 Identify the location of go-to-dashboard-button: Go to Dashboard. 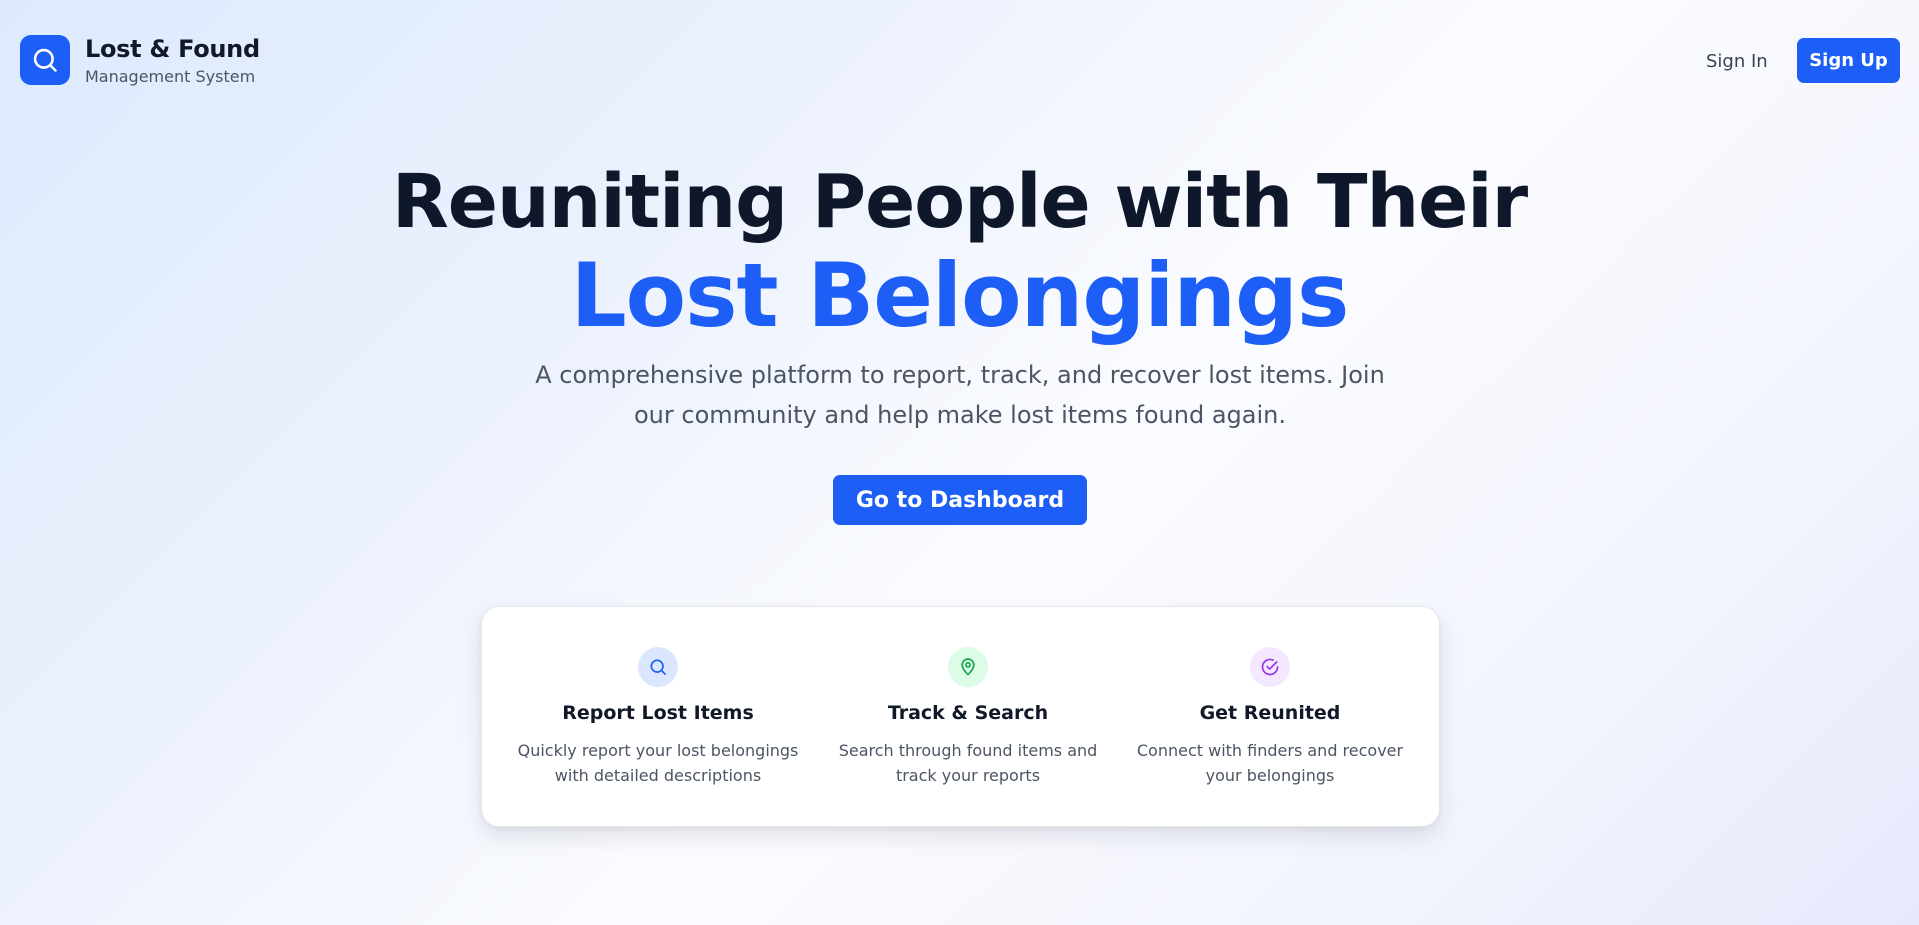
(960, 500).